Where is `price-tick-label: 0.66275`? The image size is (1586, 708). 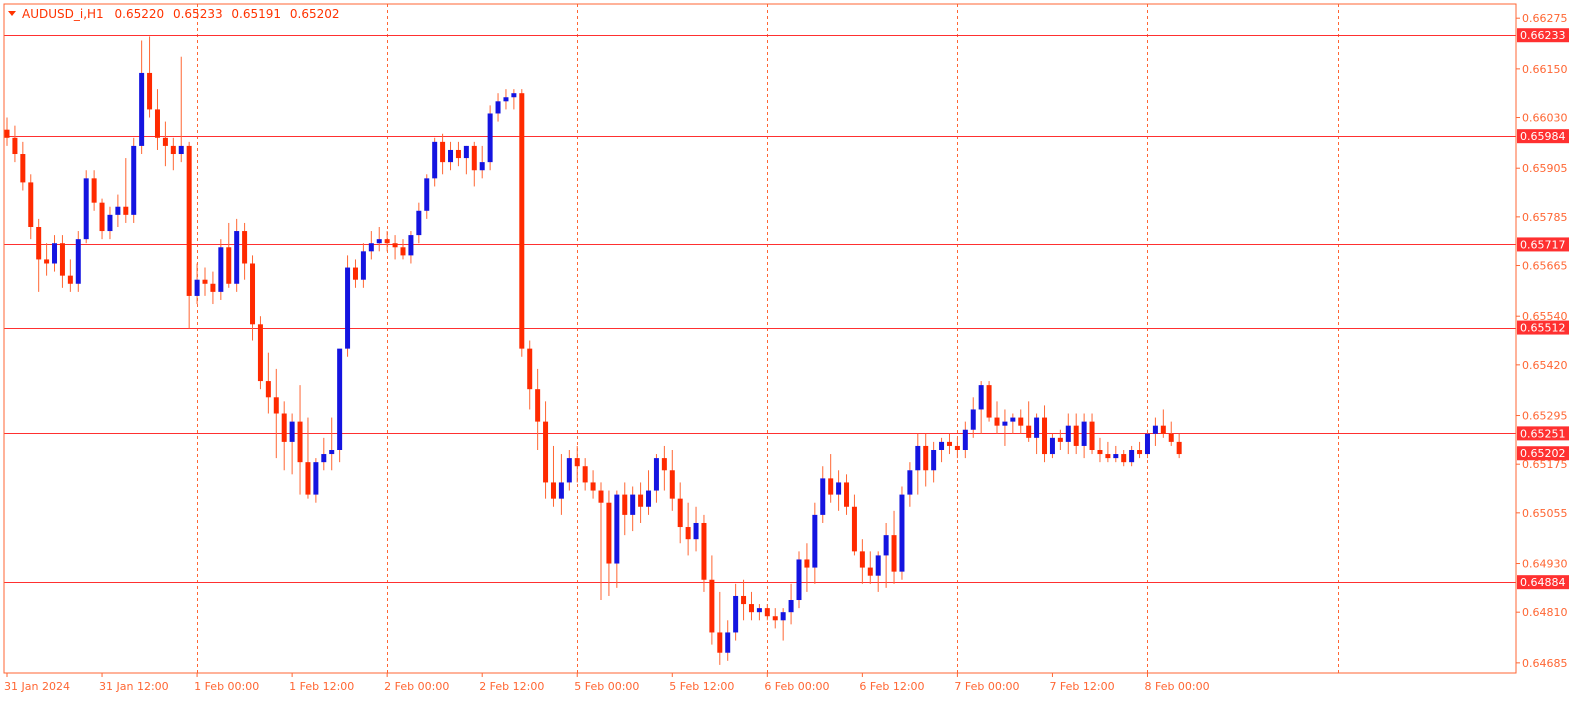 price-tick-label: 0.66275 is located at coordinates (1545, 18).